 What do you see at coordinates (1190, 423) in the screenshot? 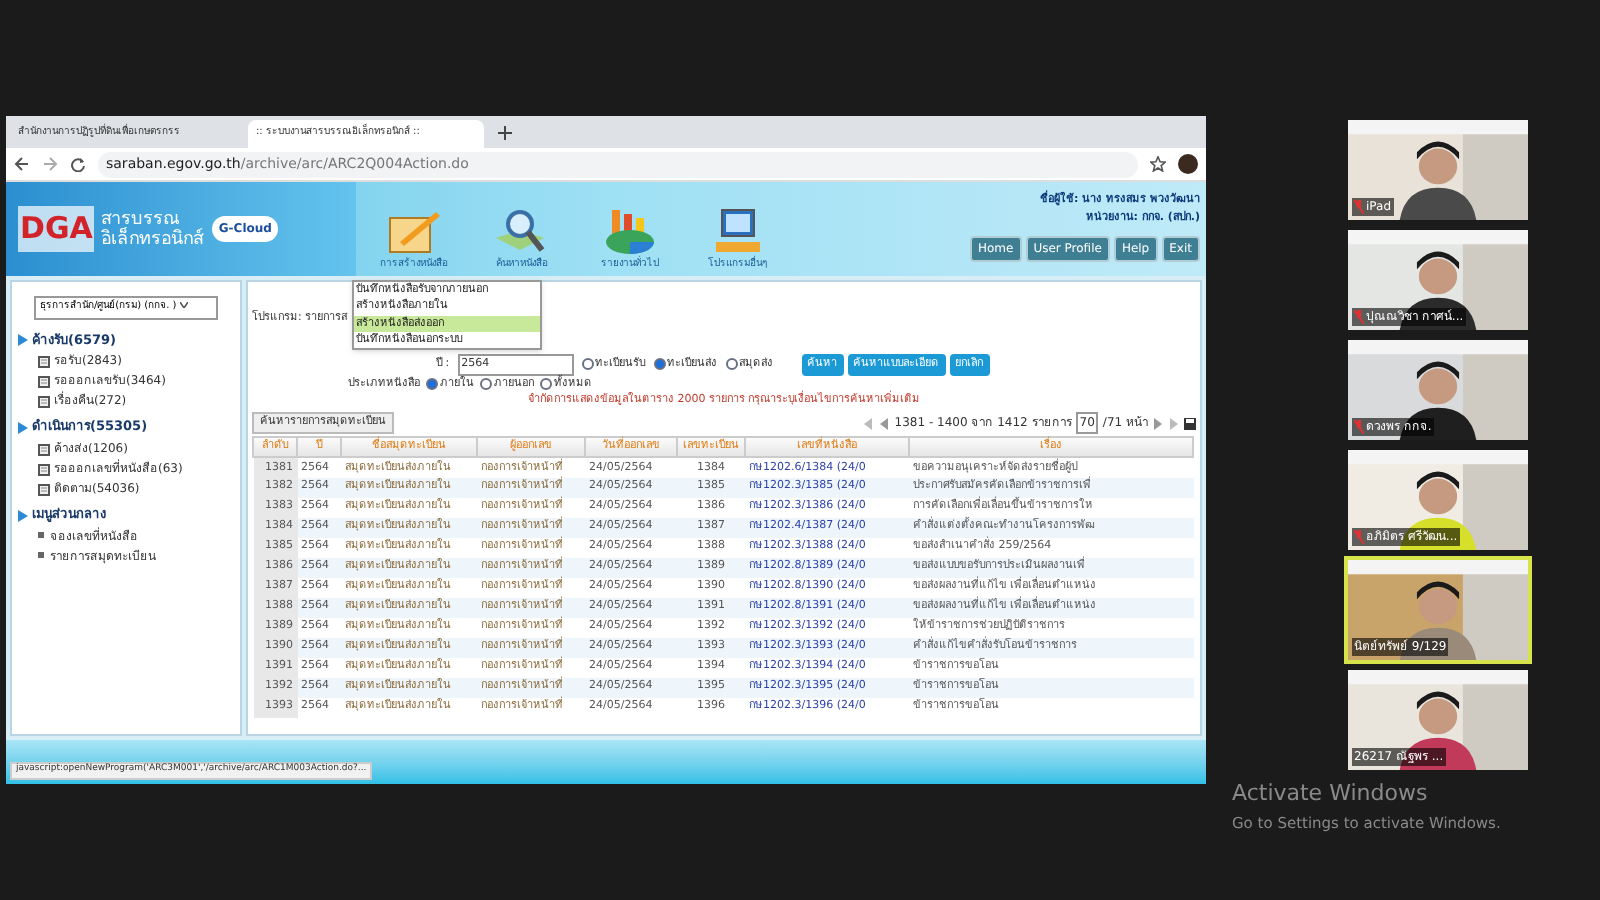
I see `save-icon` at bounding box center [1190, 423].